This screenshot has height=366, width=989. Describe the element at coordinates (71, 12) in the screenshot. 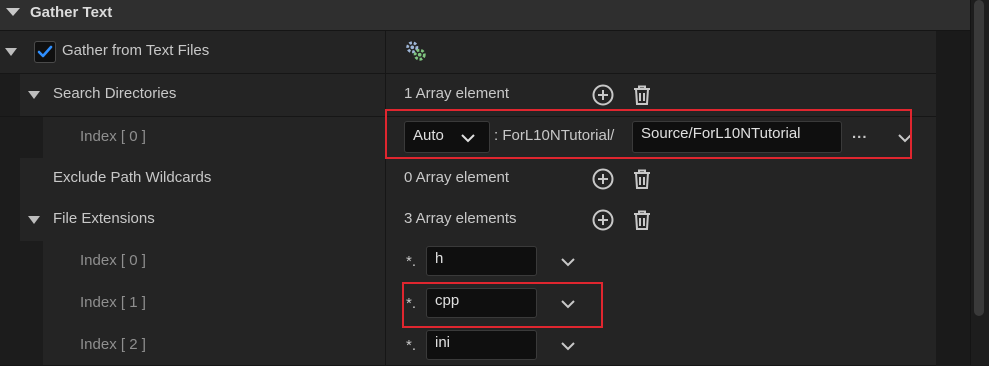

I see `section-title: Gather Text` at that location.